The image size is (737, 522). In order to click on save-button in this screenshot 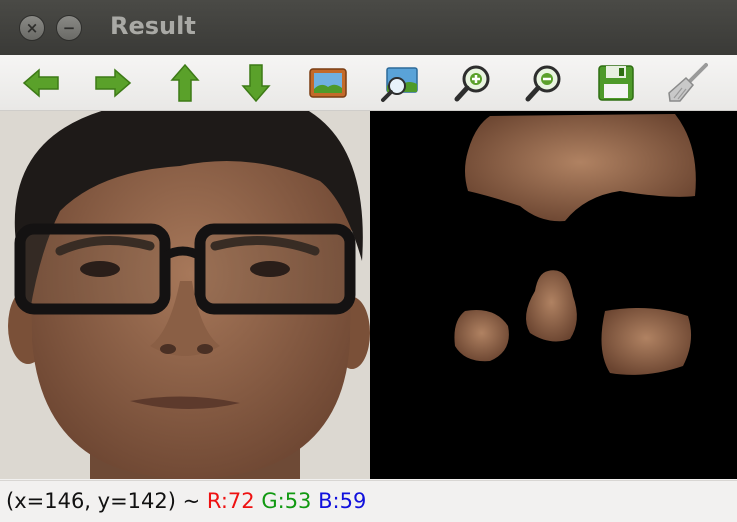, I will do `click(616, 83)`.